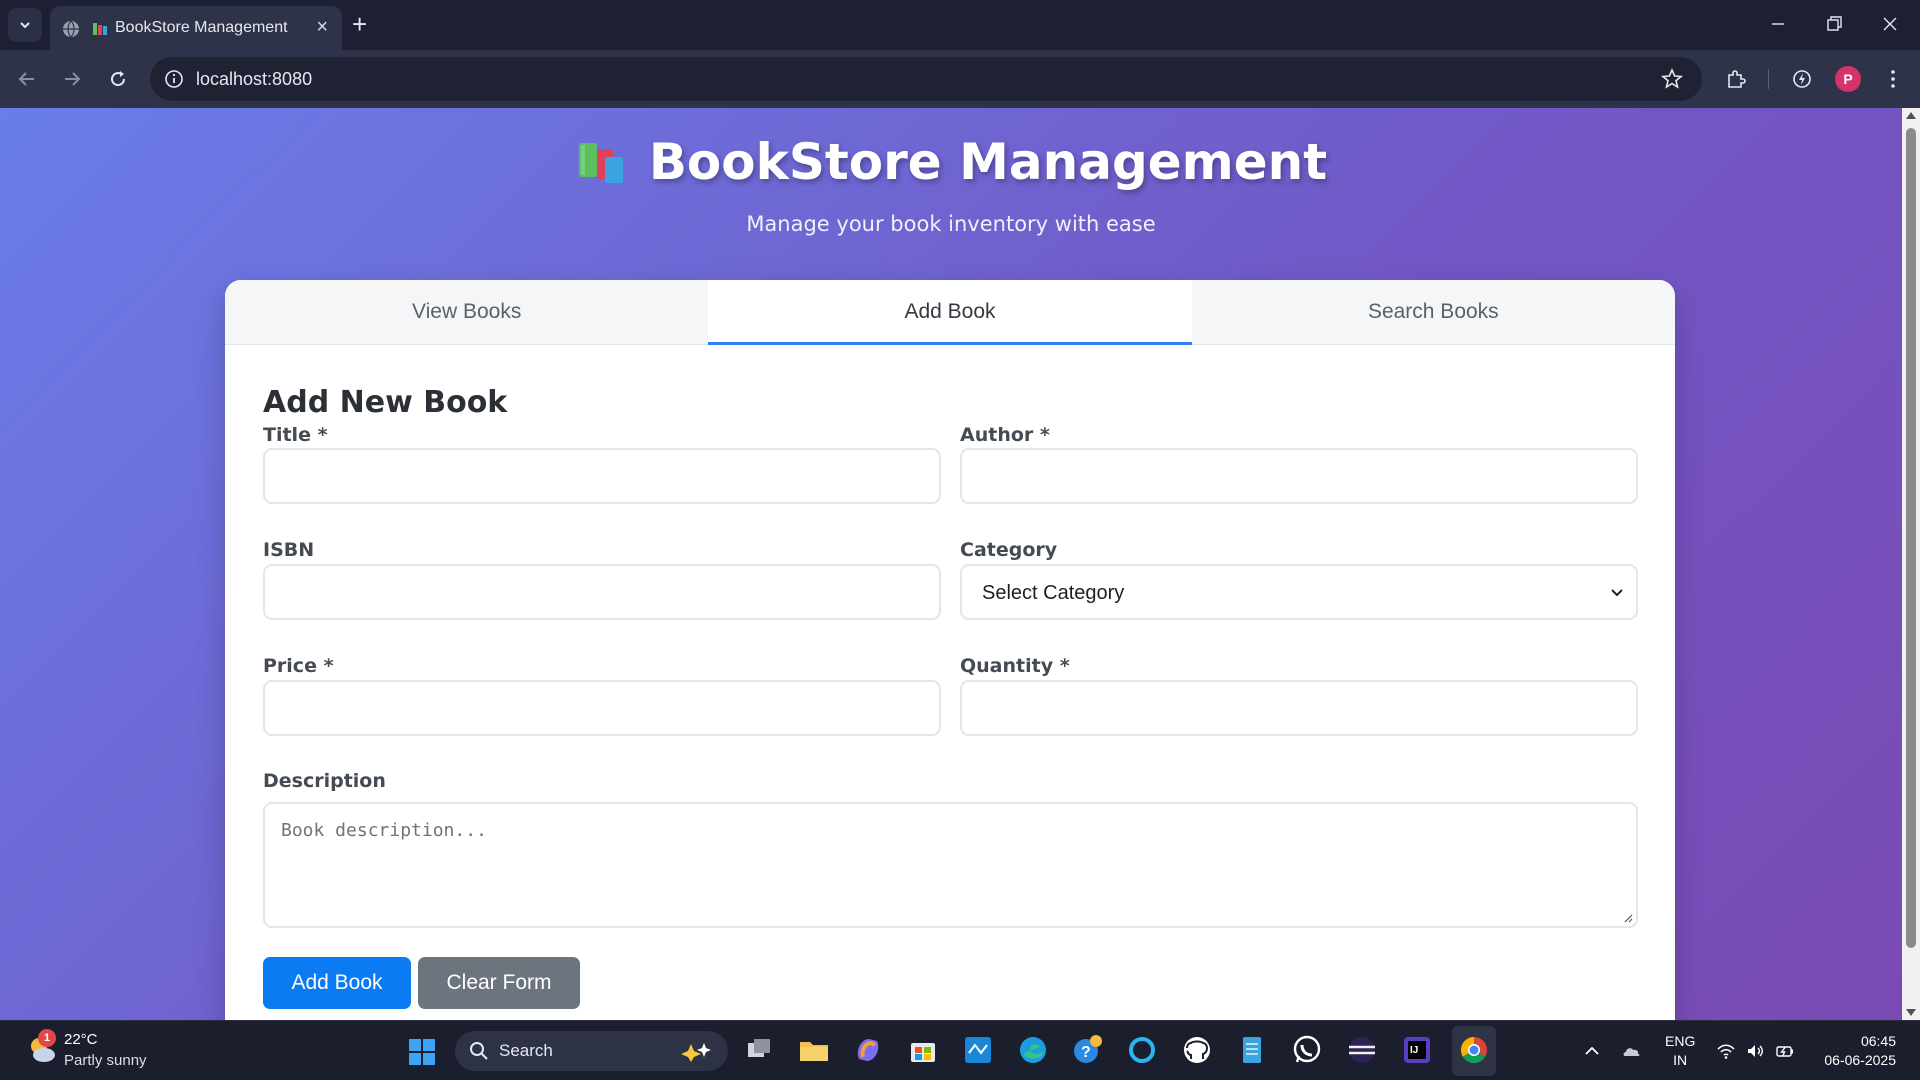 The width and height of the screenshot is (1920, 1080). Describe the element at coordinates (951, 224) in the screenshot. I see `page-subtitle: Manage your book inventory with ease` at that location.